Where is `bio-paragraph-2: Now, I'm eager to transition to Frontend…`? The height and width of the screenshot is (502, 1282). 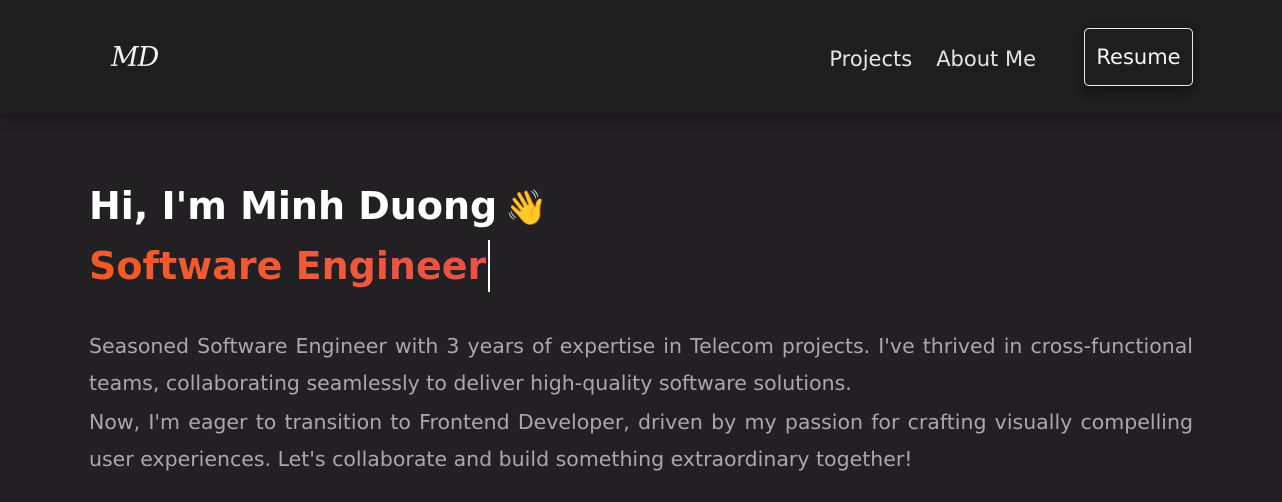 bio-paragraph-2: Now, I'm eager to transition to Frontend… is located at coordinates (641, 440).